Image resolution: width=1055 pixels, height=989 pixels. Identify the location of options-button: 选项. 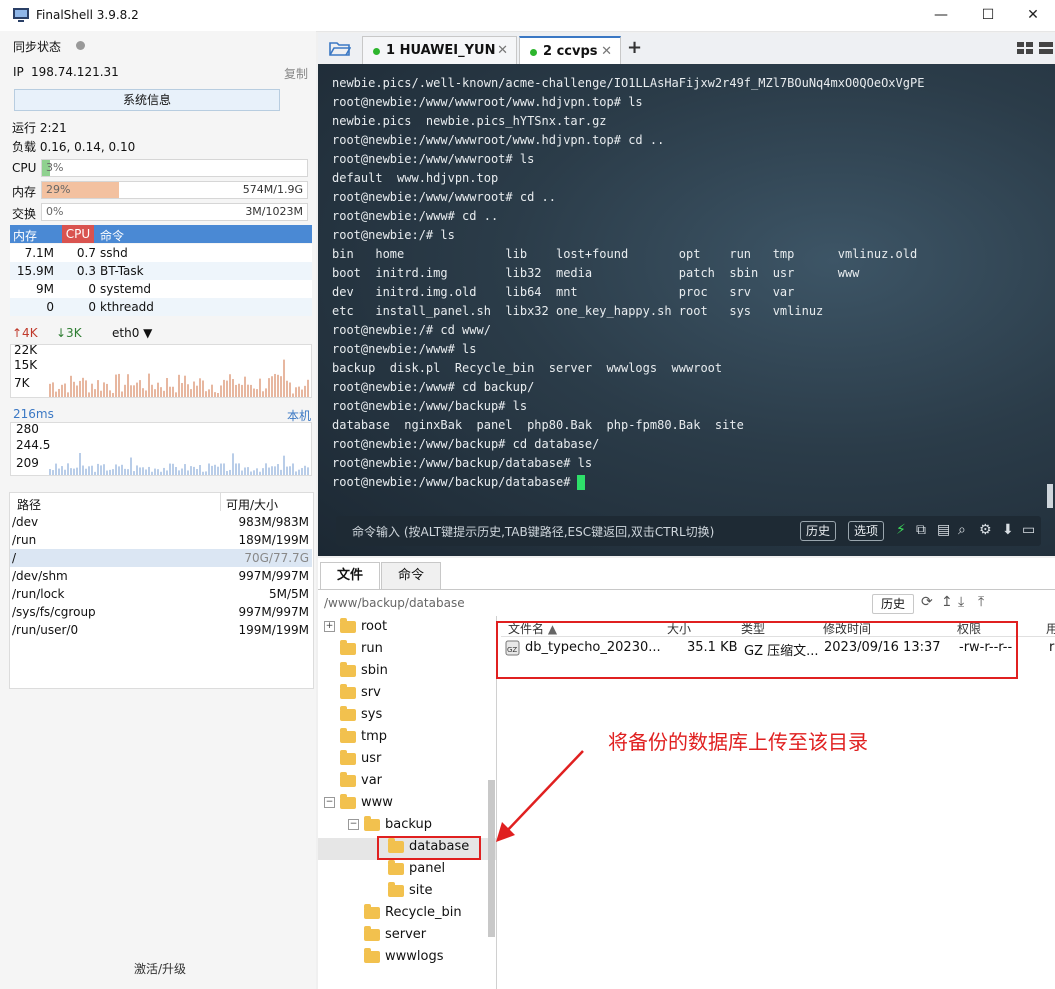
(866, 531).